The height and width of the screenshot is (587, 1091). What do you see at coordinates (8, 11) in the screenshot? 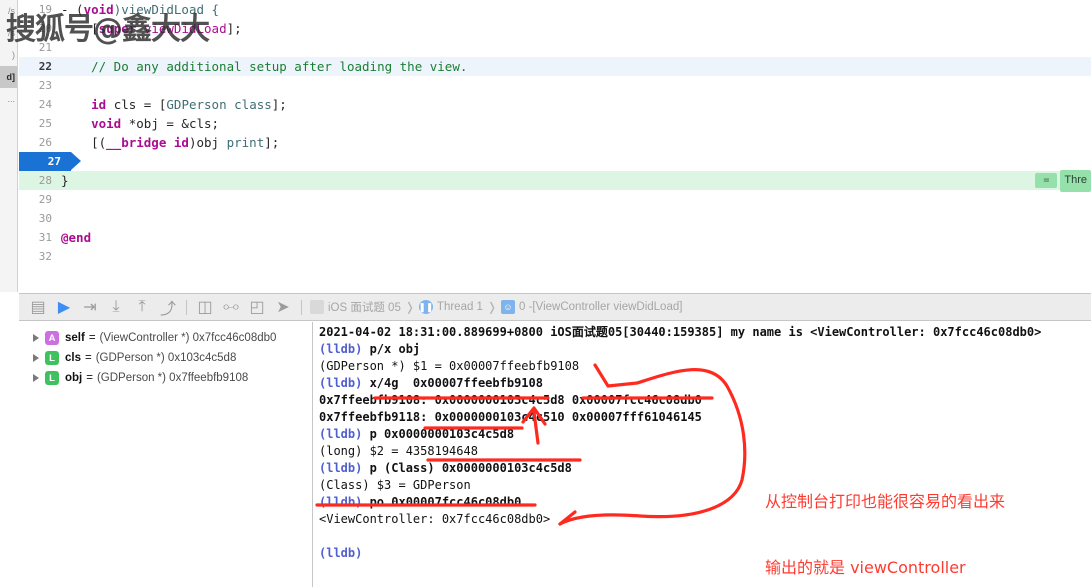
I see `rail-item-0: /s` at bounding box center [8, 11].